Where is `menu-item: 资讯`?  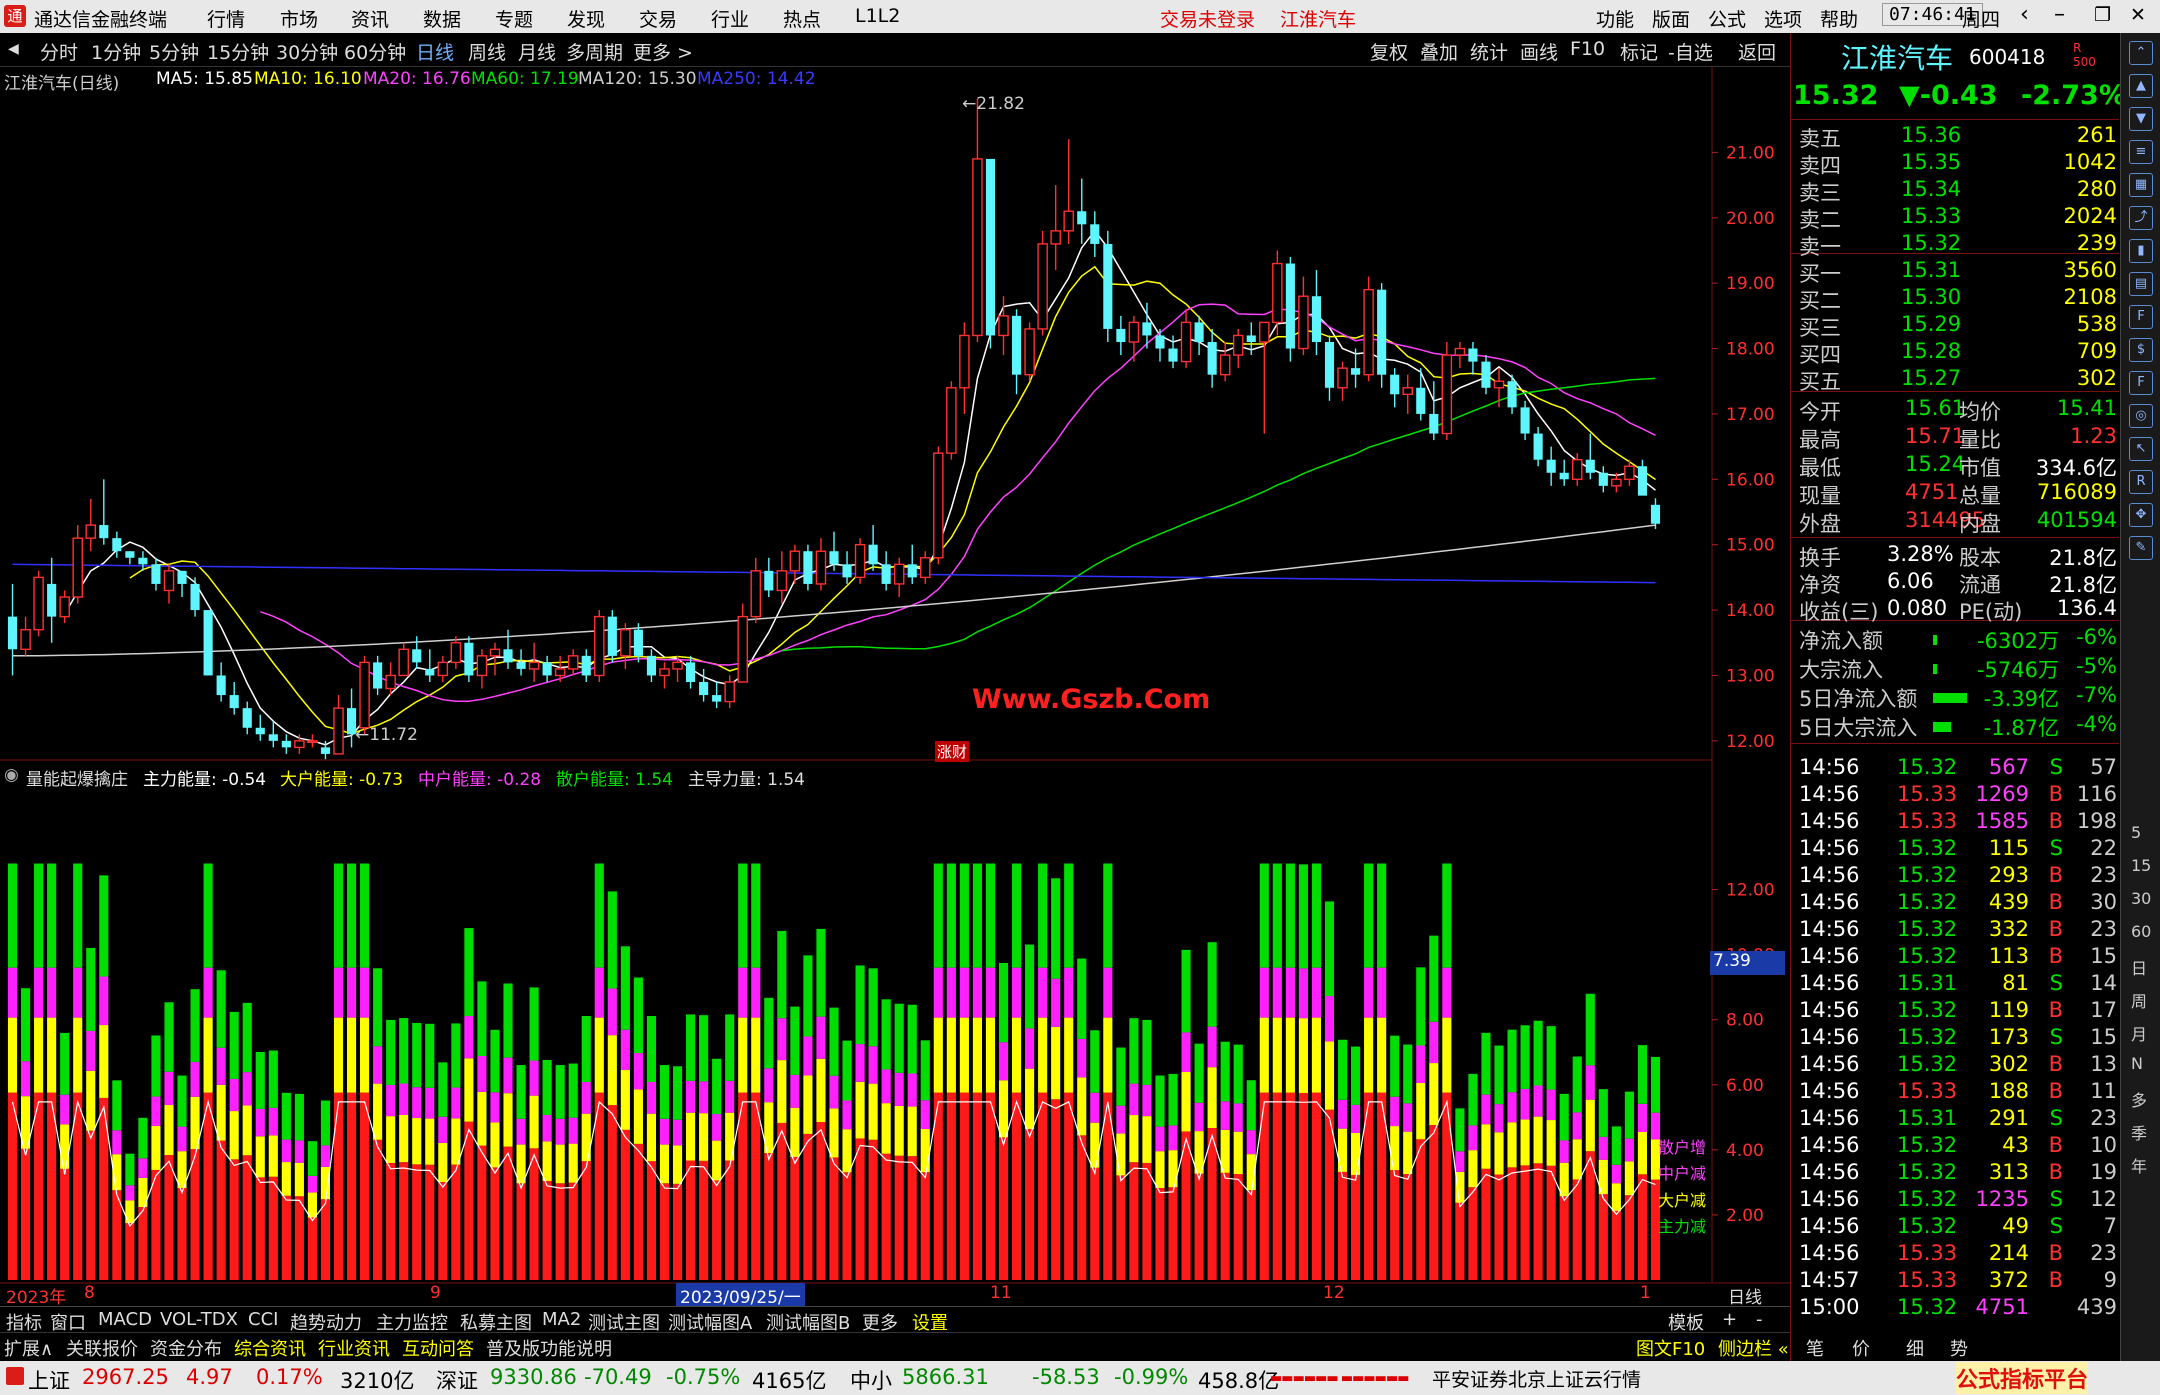
menu-item: 资讯 is located at coordinates (370, 18).